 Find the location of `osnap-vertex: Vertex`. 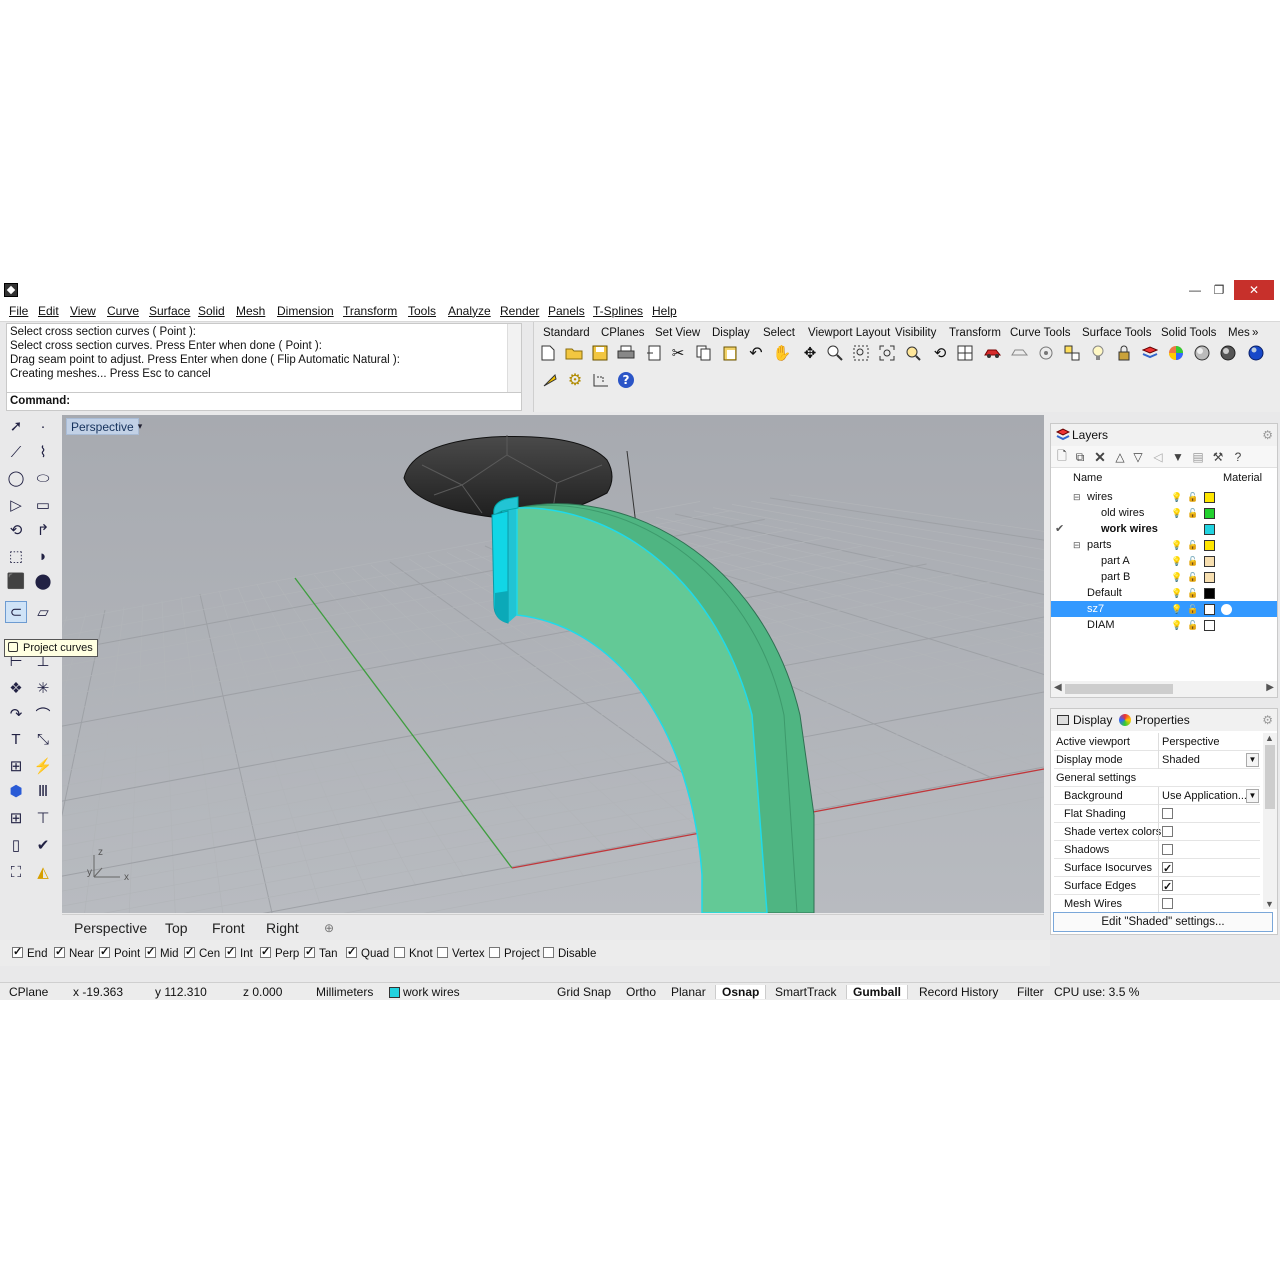

osnap-vertex: Vertex is located at coordinates (461, 954).